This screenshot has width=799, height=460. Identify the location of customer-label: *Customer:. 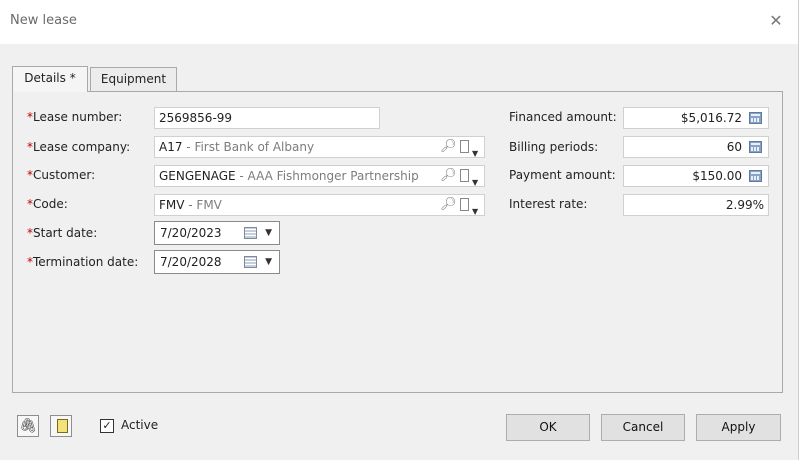
(61, 175).